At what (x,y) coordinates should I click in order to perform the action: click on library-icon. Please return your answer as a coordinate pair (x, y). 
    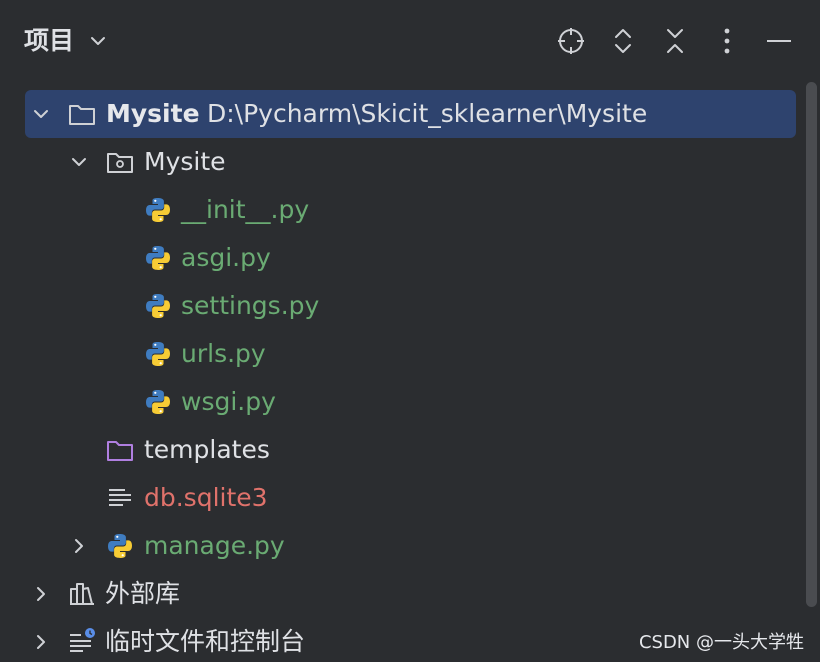
    Looking at the image, I should click on (82, 594).